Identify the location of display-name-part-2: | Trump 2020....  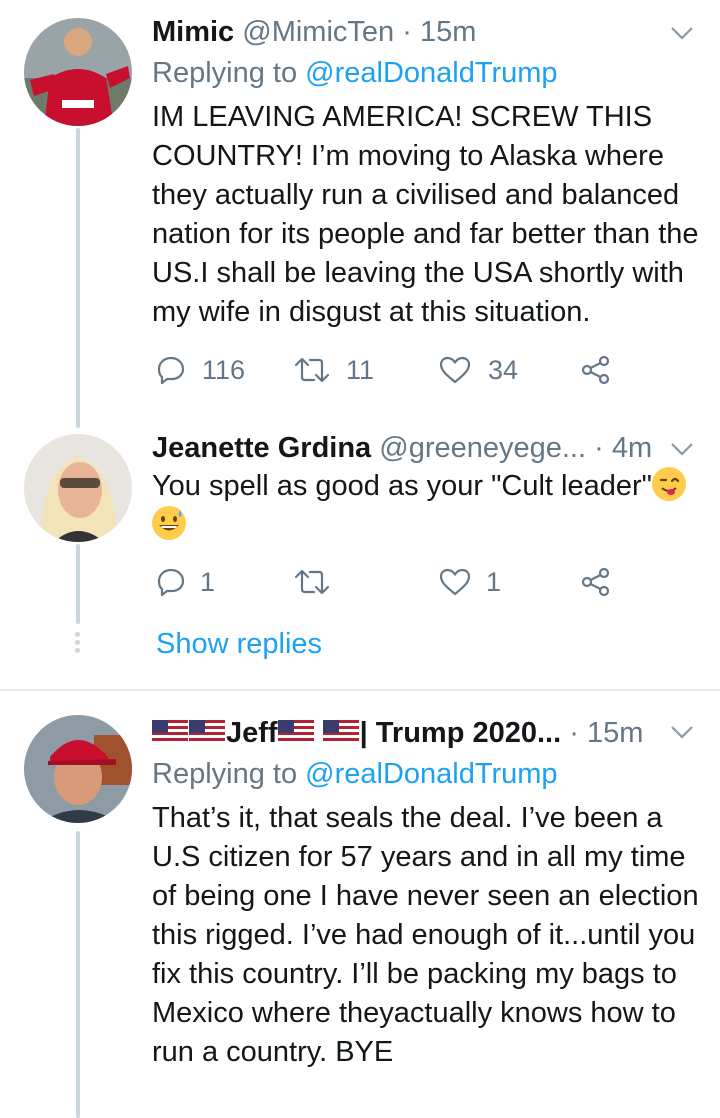
(461, 733).